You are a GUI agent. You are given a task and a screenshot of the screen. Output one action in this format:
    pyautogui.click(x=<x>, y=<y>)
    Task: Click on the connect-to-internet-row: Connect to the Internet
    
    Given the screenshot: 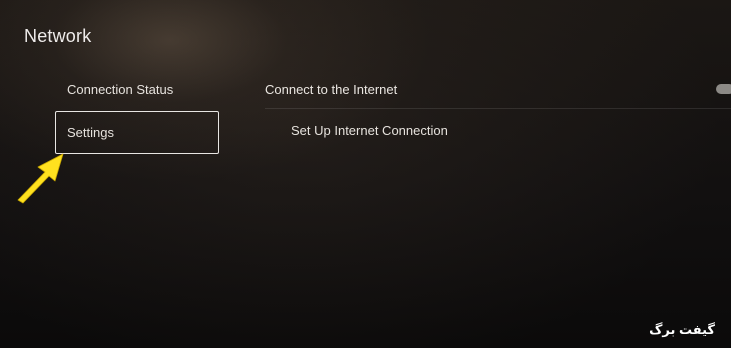 What is the action you would take?
    pyautogui.click(x=498, y=95)
    